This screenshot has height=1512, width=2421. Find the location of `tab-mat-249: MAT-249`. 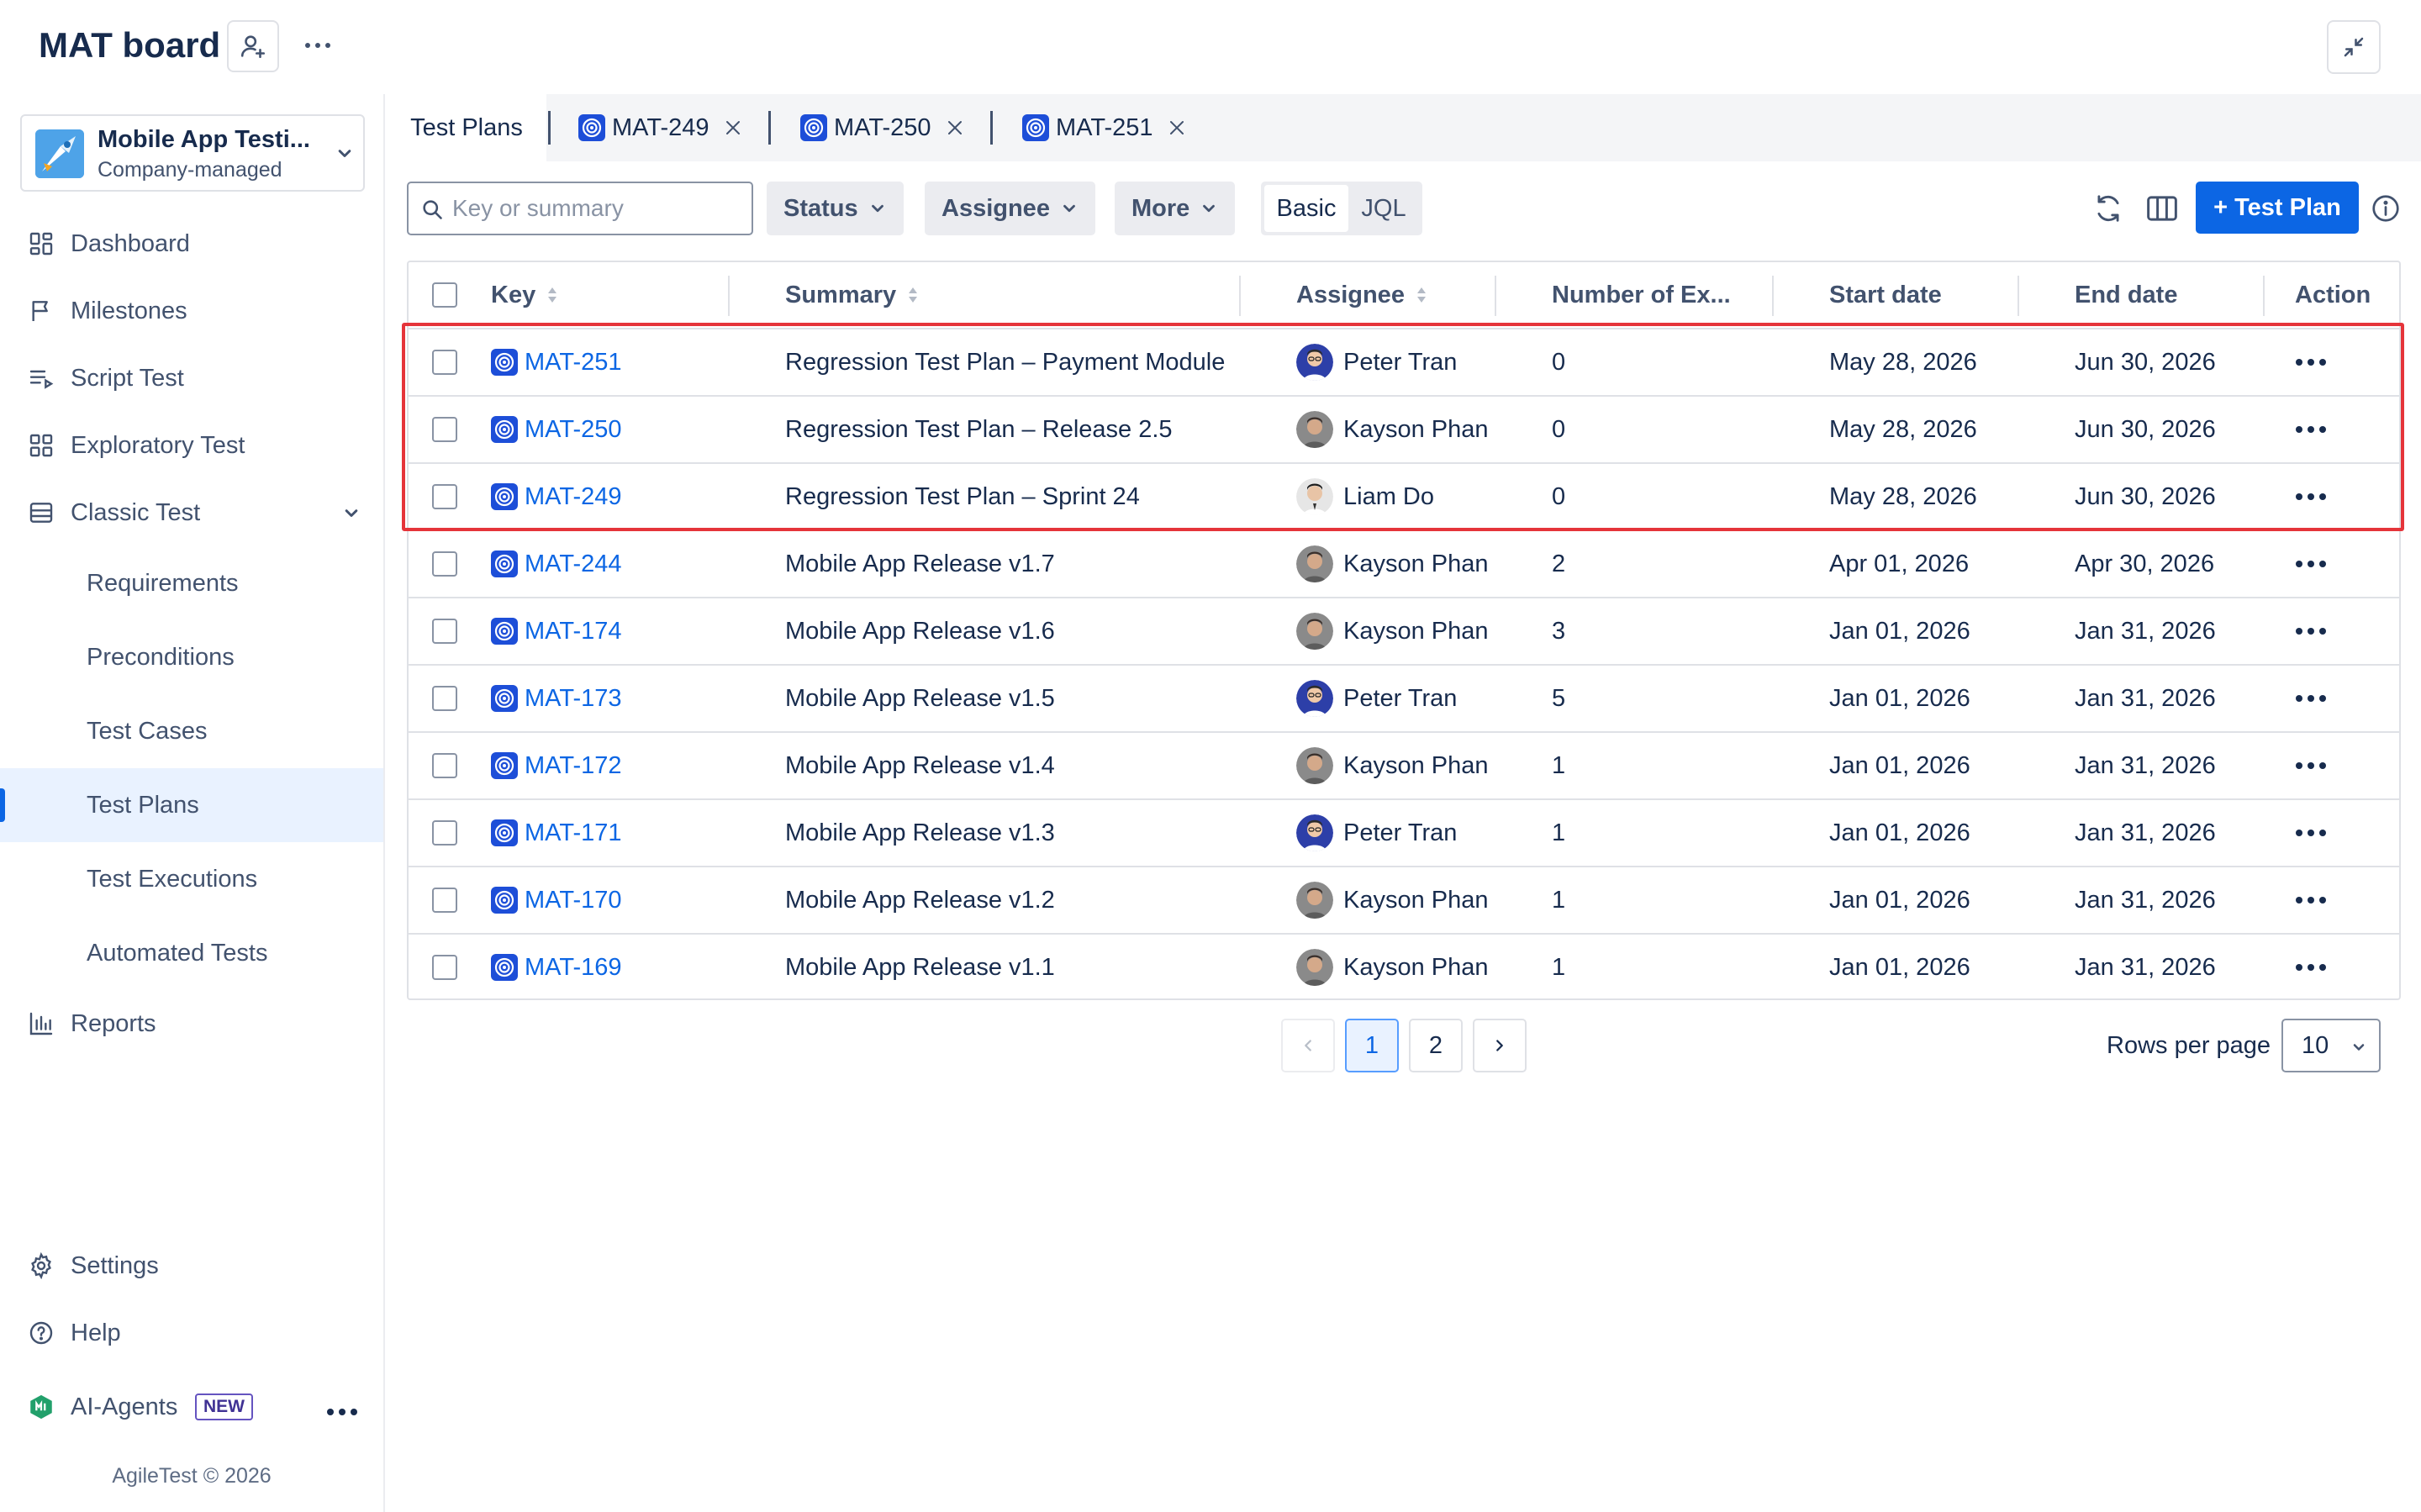

tab-mat-249: MAT-249 is located at coordinates (660, 127).